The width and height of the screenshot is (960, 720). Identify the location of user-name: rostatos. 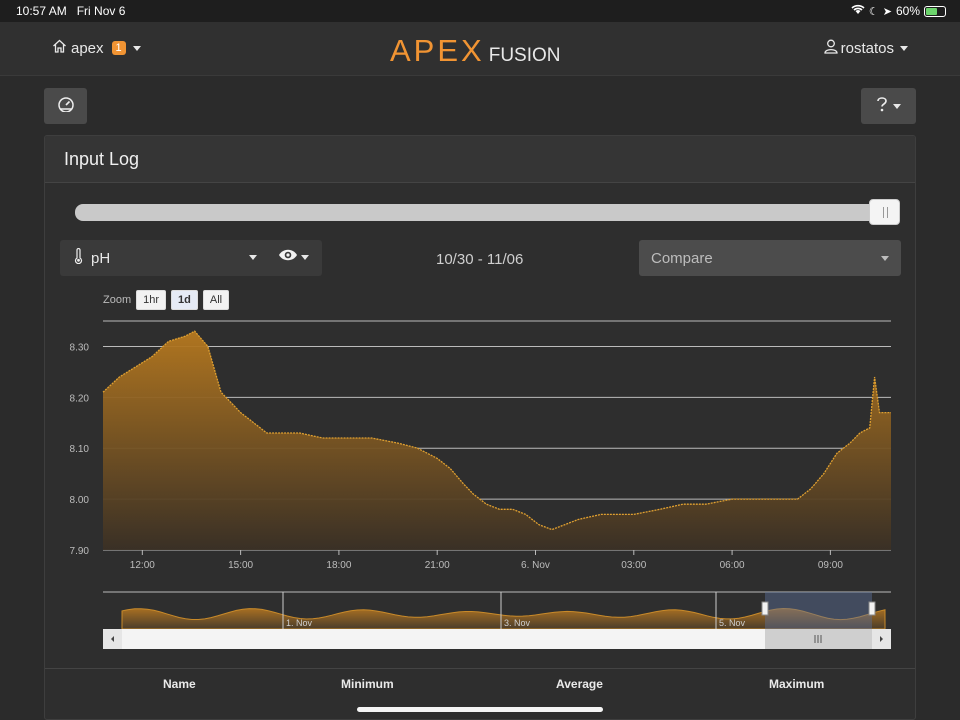
(867, 48).